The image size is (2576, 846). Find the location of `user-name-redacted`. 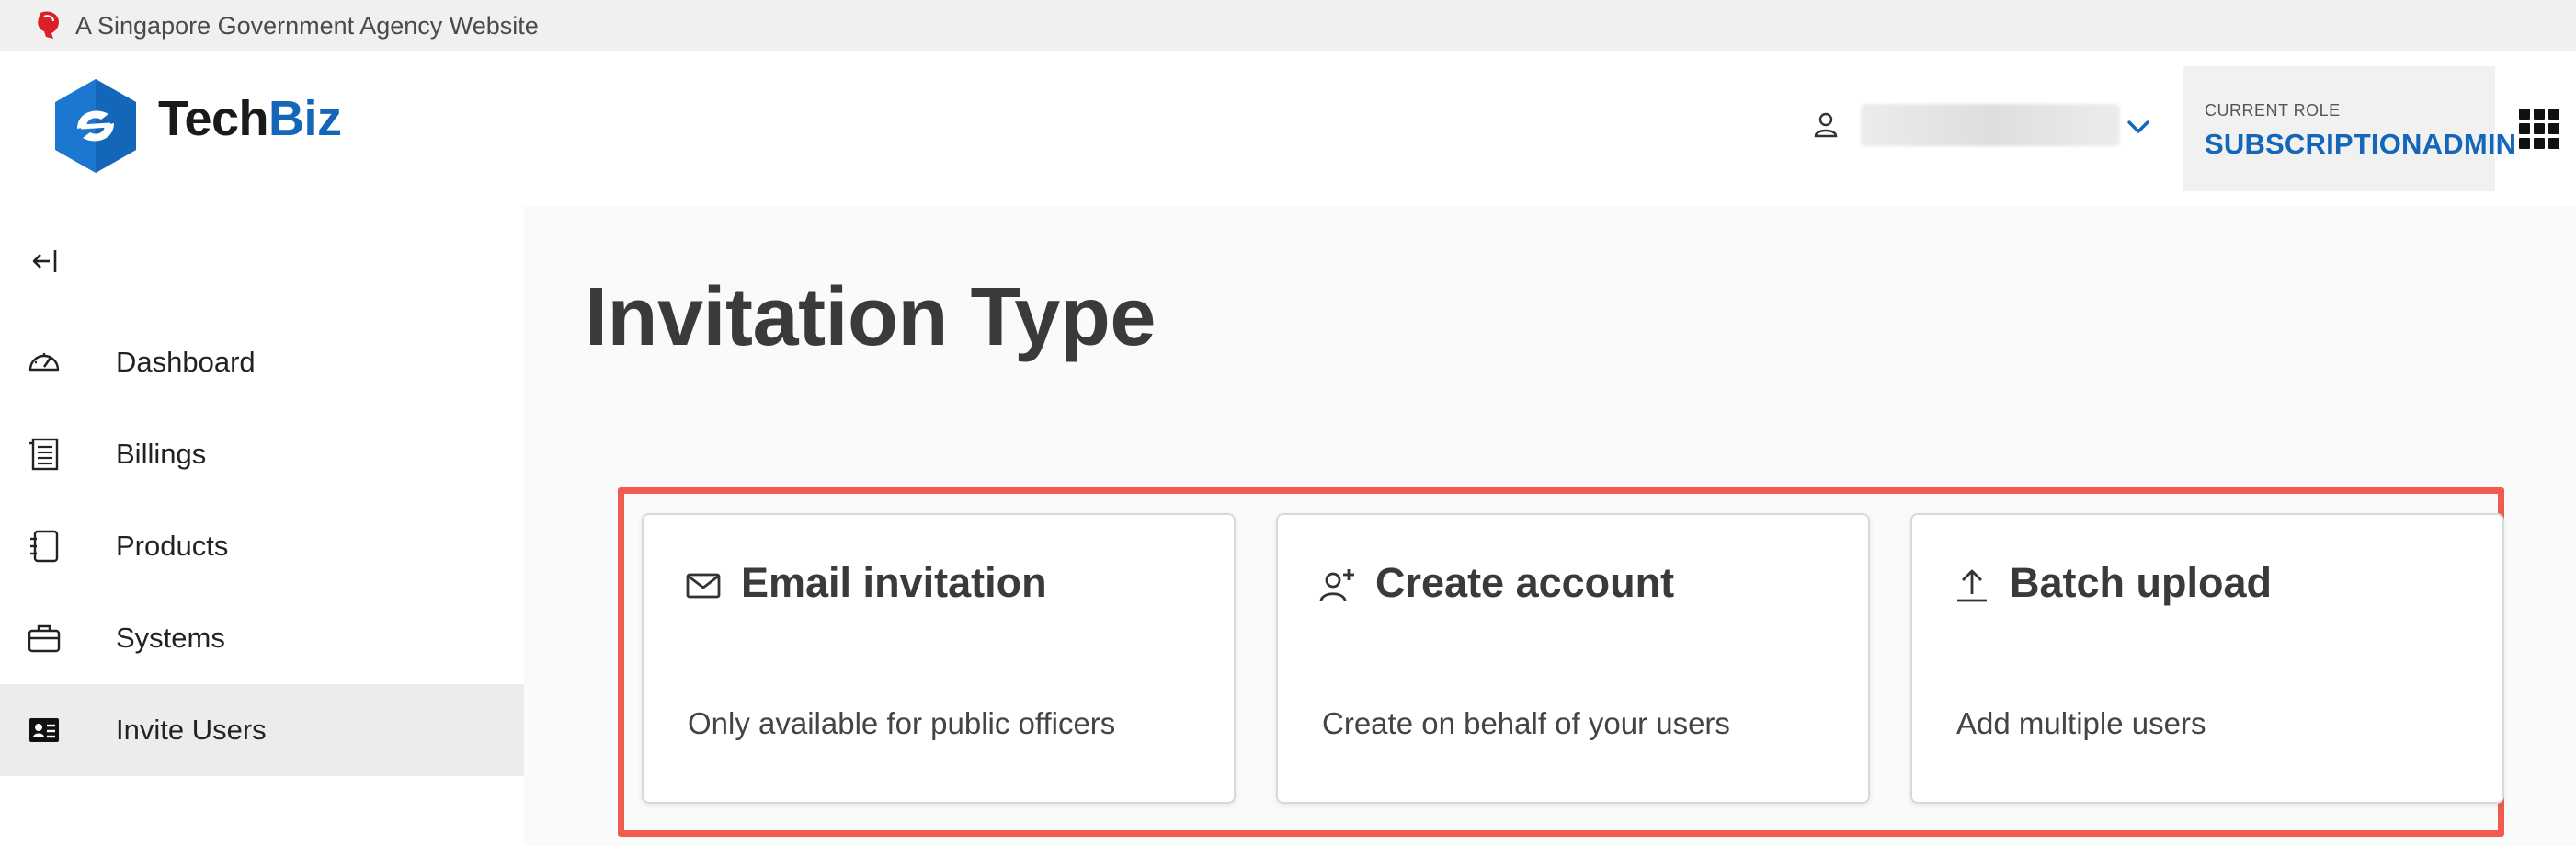

user-name-redacted is located at coordinates (1990, 125).